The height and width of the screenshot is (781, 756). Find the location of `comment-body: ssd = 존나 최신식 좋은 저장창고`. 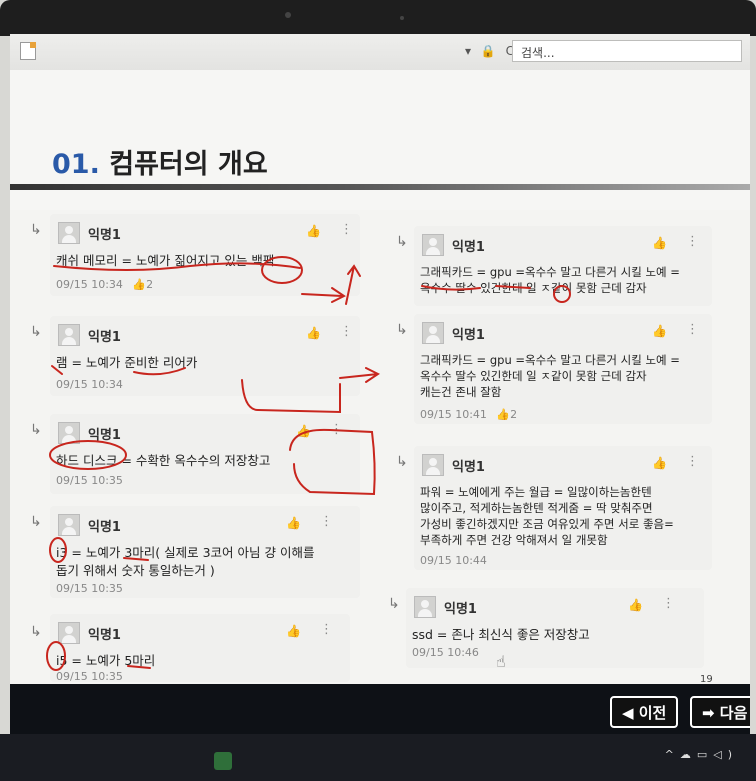

comment-body: ssd = 존나 최신식 좋은 저장창고 is located at coordinates (501, 634).